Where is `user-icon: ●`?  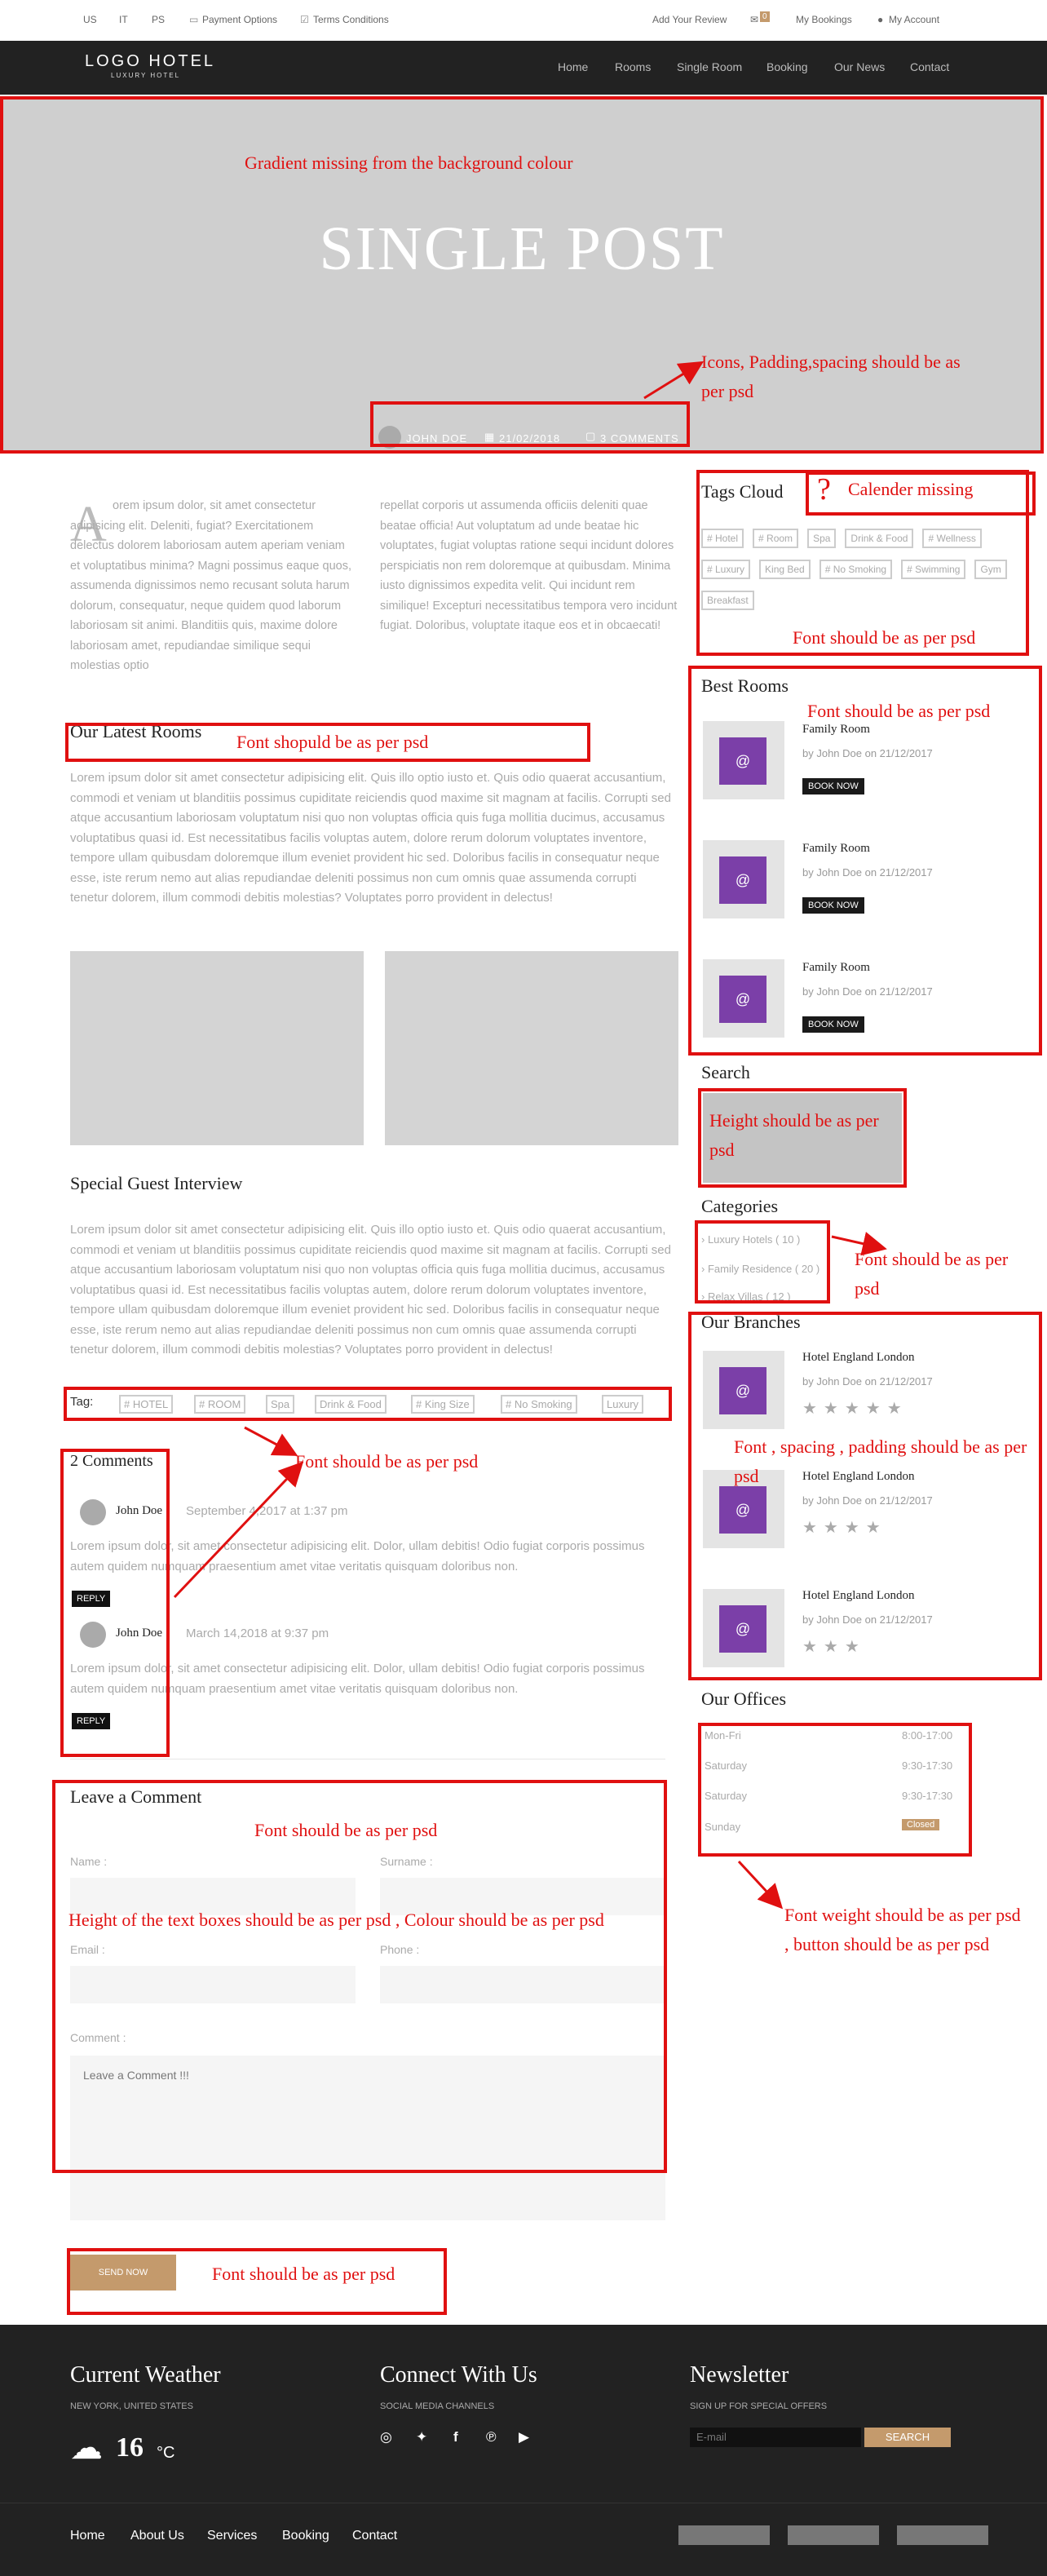 user-icon: ● is located at coordinates (880, 19).